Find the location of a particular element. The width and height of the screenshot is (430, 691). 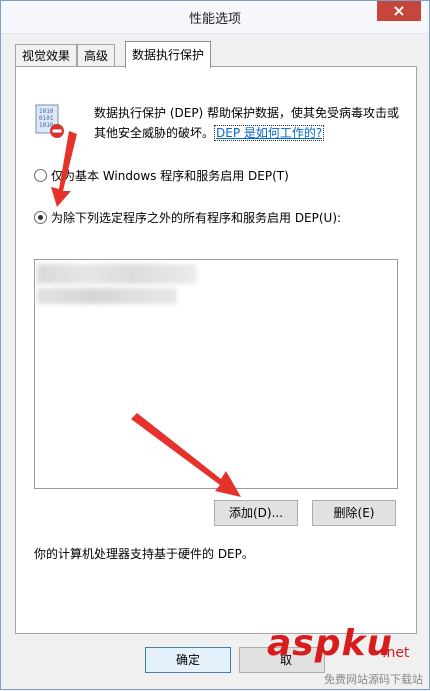

list-item-redacted is located at coordinates (117, 274).